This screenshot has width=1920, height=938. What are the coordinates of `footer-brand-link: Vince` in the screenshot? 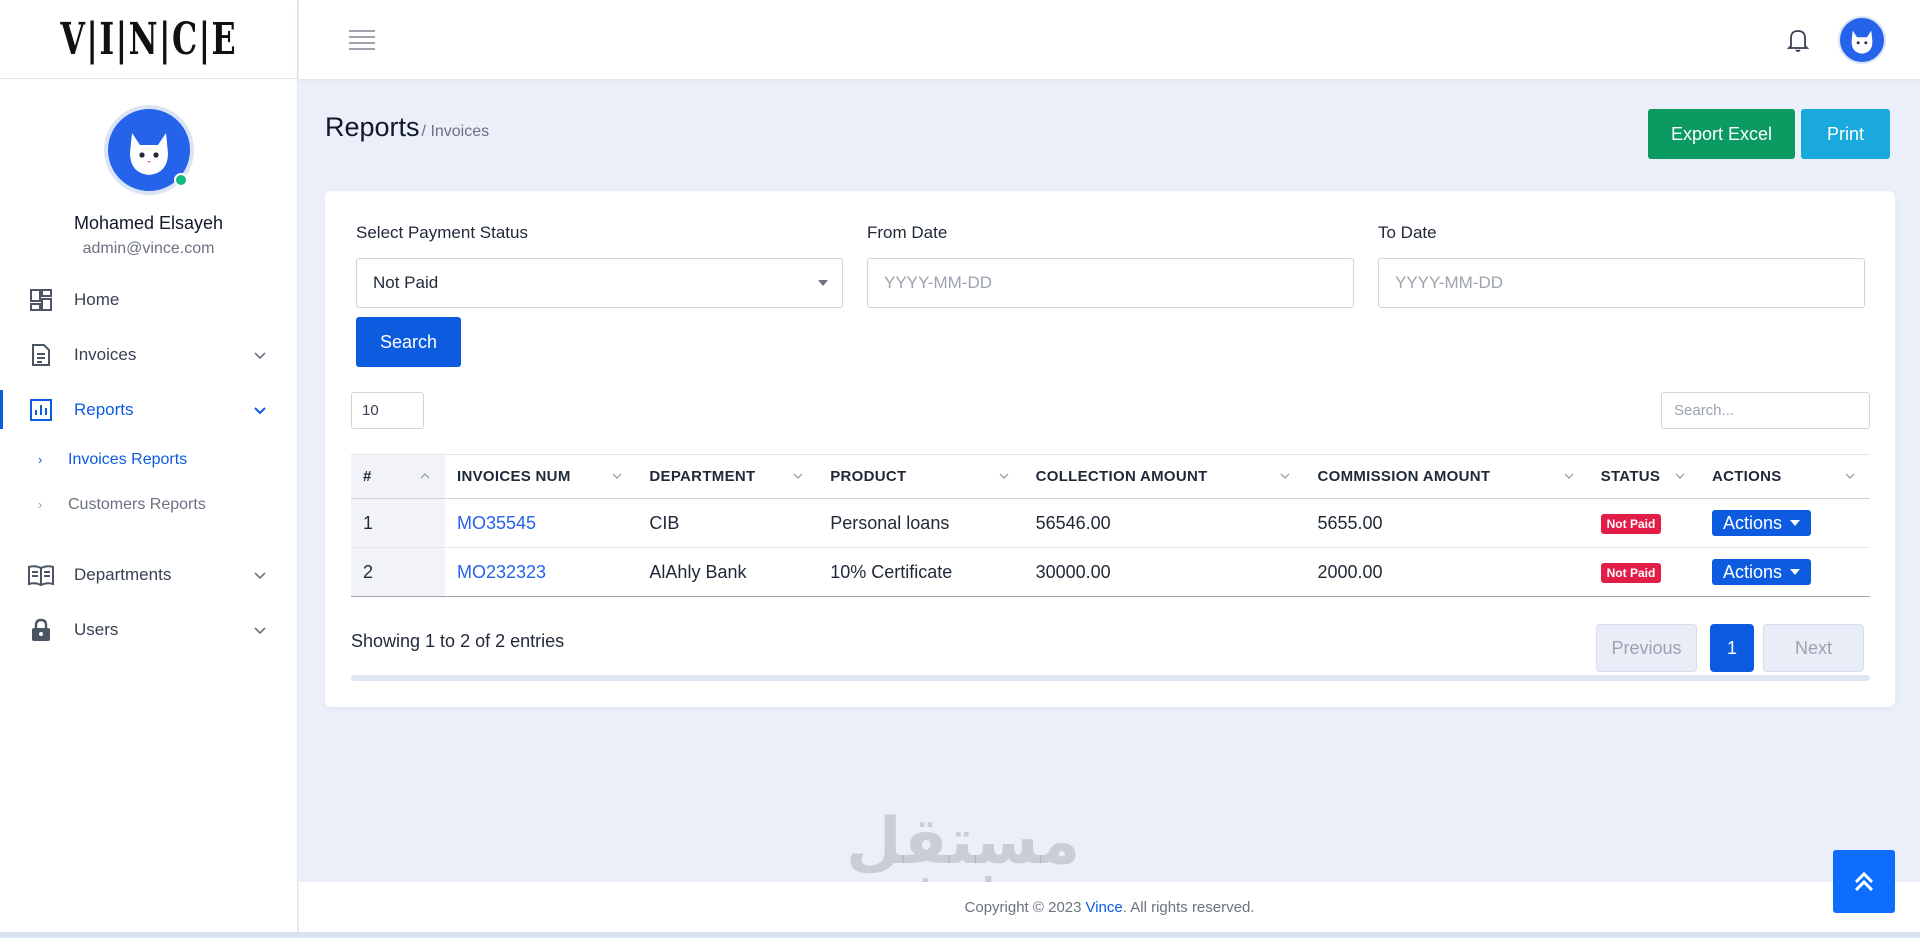 It's located at (1103, 907).